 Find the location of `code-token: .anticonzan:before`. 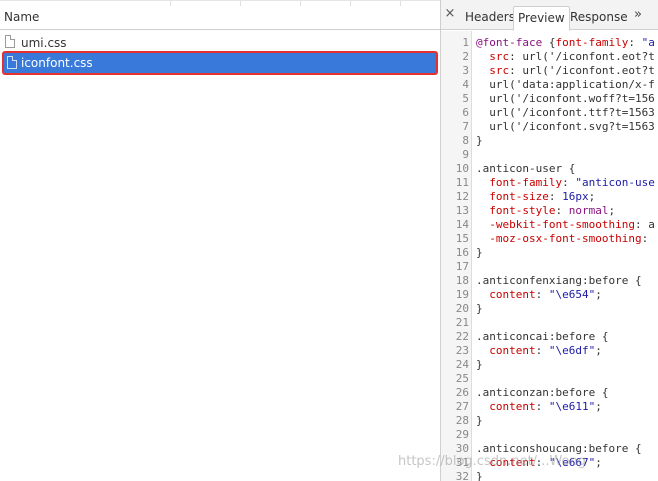

code-token: .anticonzan:before is located at coordinates (536, 392).